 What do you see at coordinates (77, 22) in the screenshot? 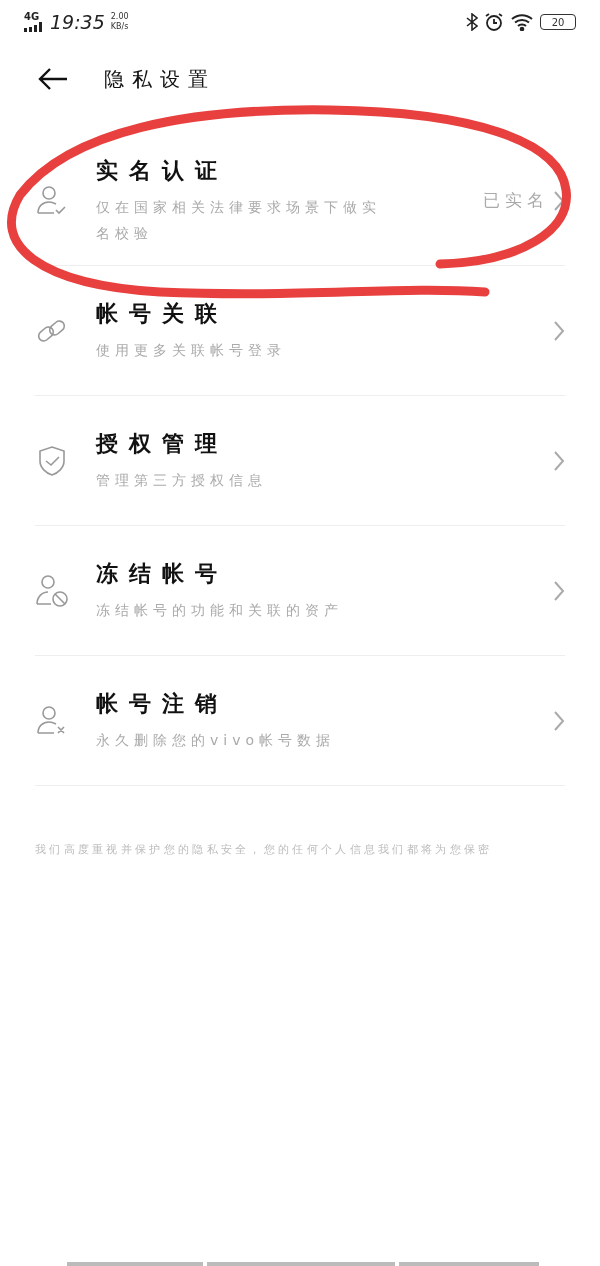
I see `clock-time: 19:35` at bounding box center [77, 22].